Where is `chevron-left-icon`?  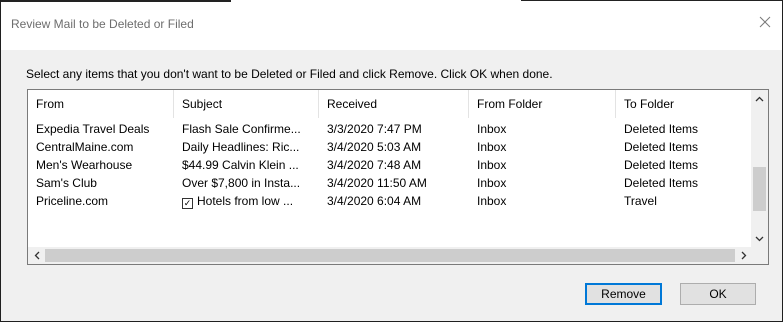 chevron-left-icon is located at coordinates (36, 255).